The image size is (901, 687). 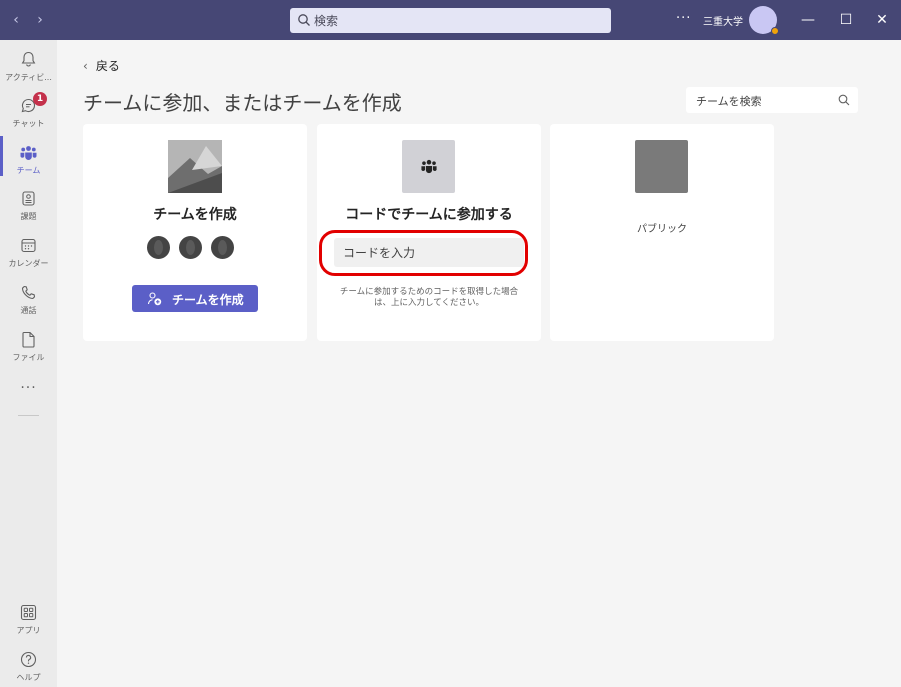 What do you see at coordinates (28, 59) in the screenshot?
I see `bell-icon` at bounding box center [28, 59].